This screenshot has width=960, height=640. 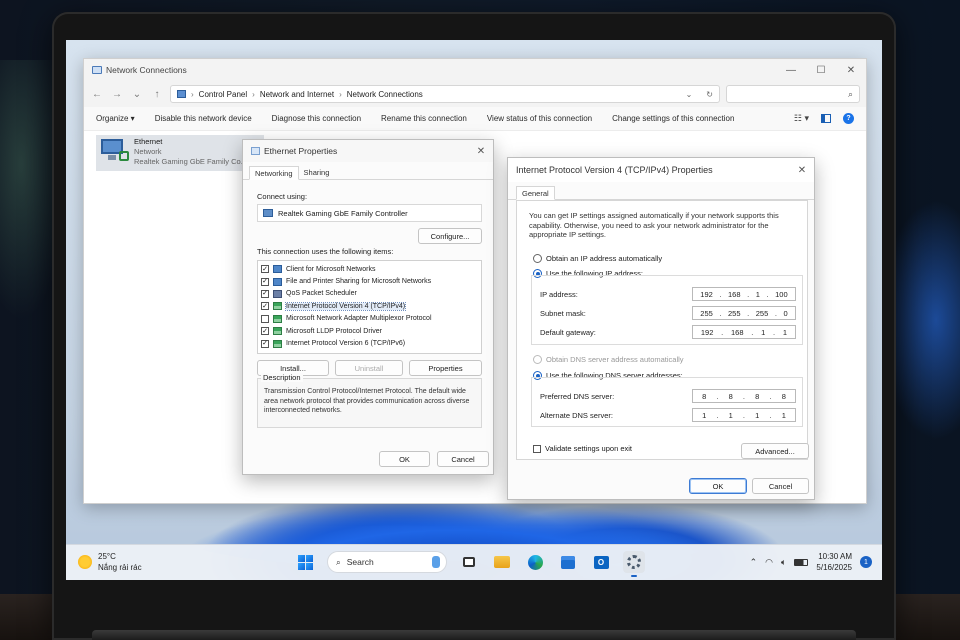 What do you see at coordinates (537, 448) in the screenshot?
I see `validate-checkbox` at bounding box center [537, 448].